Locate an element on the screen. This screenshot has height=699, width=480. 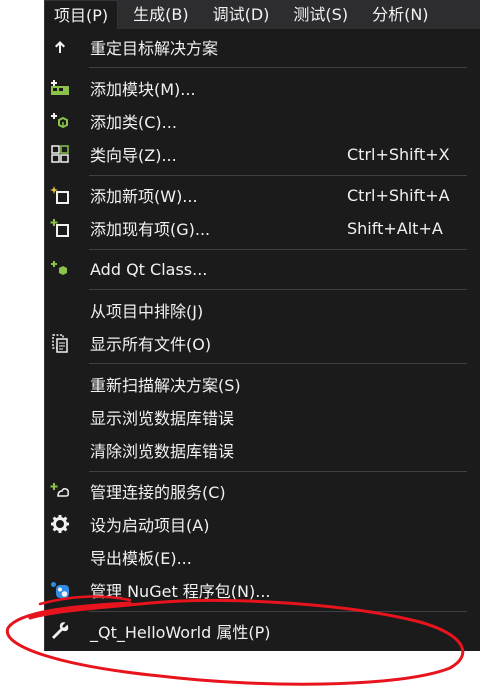
menu-item-label: 重定目标解决方案 is located at coordinates (154, 48).